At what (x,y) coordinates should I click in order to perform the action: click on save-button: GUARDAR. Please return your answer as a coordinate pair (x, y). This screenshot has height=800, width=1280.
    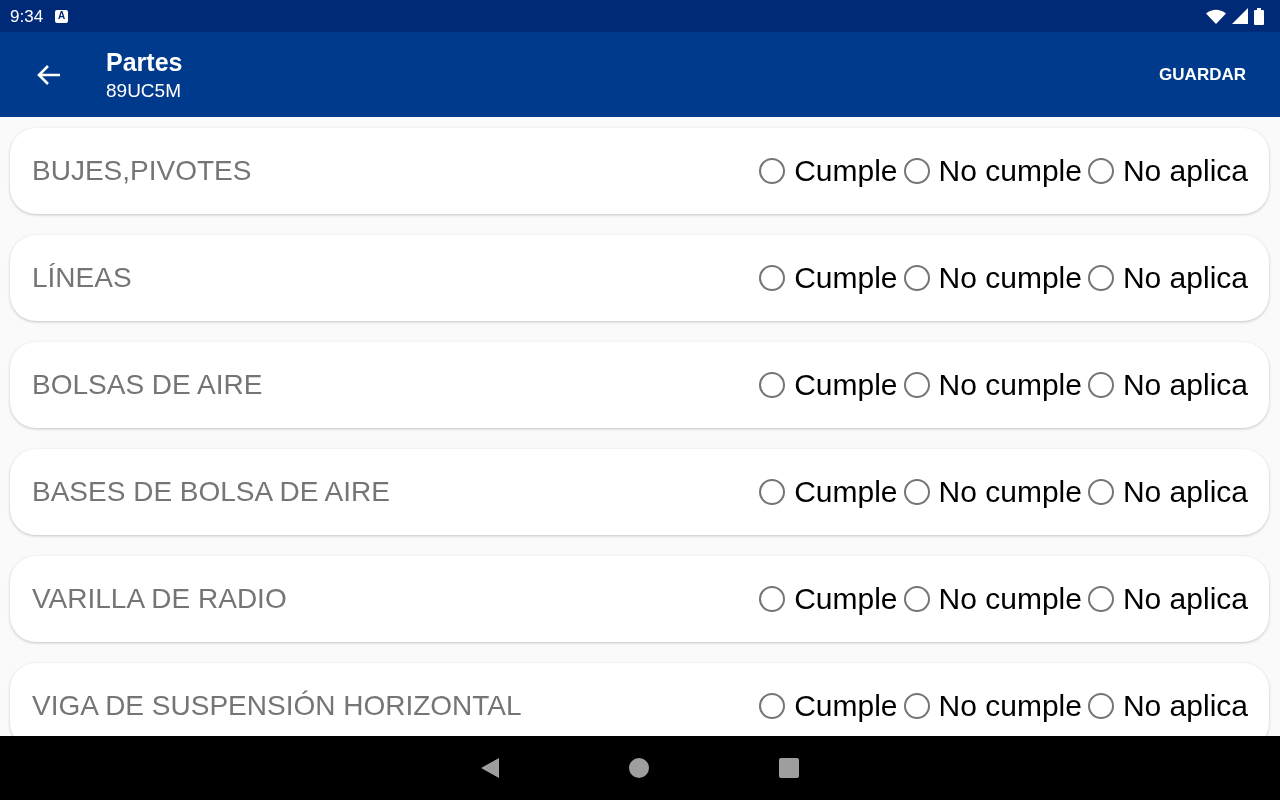
    Looking at the image, I should click on (1202, 74).